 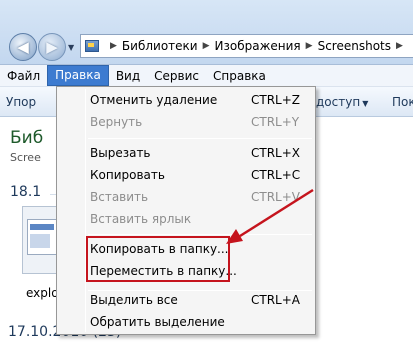 What do you see at coordinates (141, 219) in the screenshot?
I see `menu-item-label: Вставить ярлык` at bounding box center [141, 219].